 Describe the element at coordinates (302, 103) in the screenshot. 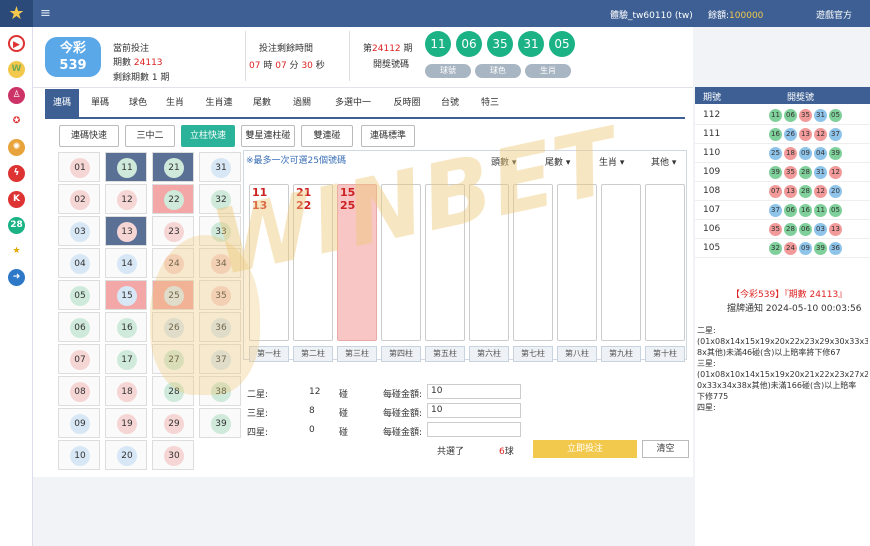

I see `tab-pass: 過關` at that location.